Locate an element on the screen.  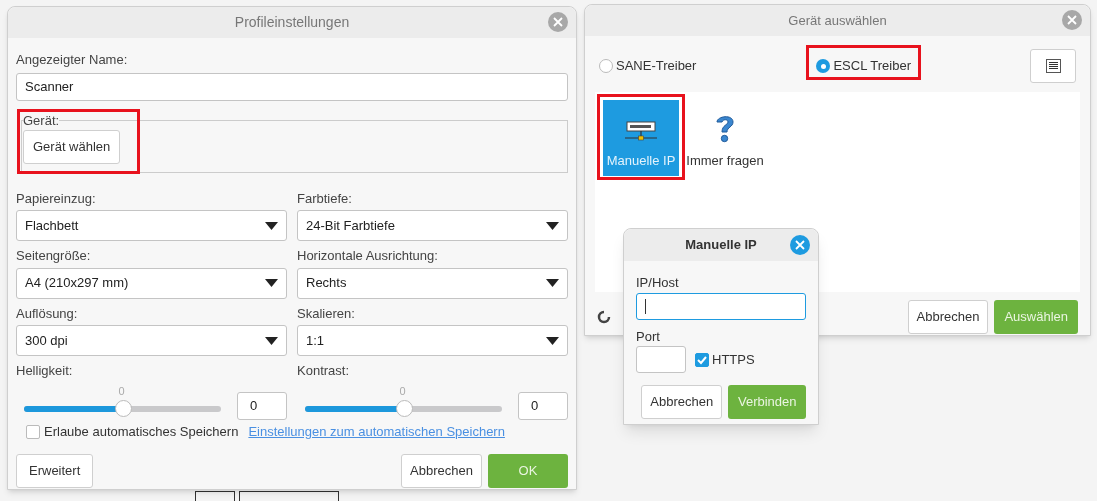
secondary-button: Erweitert is located at coordinates (55, 470).